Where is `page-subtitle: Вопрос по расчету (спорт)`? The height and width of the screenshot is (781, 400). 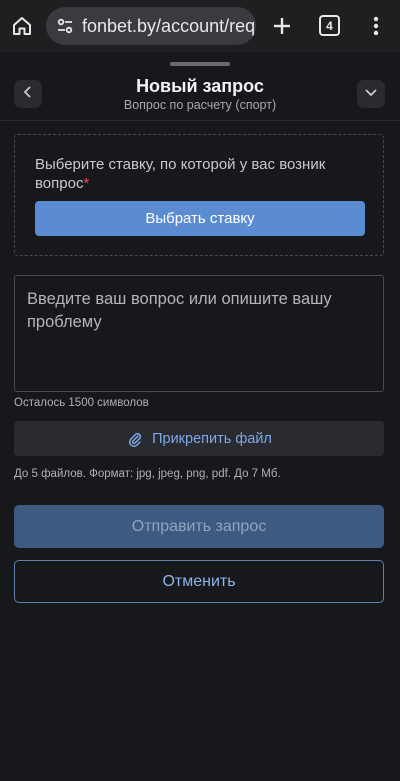
page-subtitle: Вопрос по расчету (спорт) is located at coordinates (200, 105).